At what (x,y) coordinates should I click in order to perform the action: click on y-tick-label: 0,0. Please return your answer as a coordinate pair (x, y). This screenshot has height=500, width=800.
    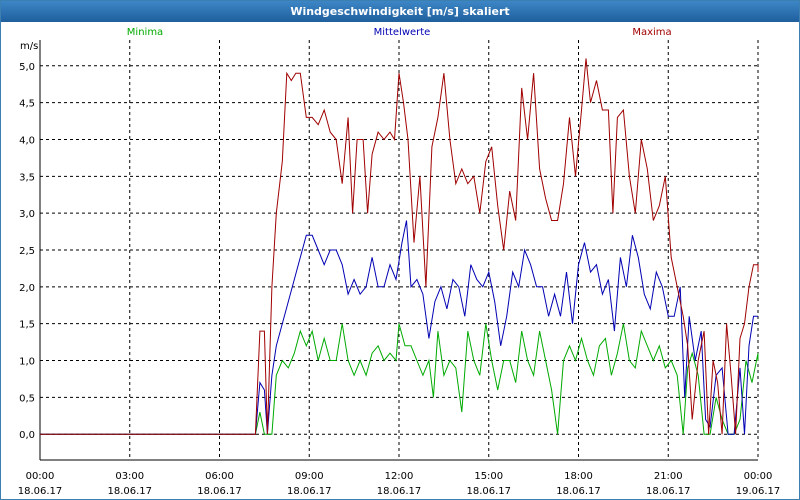
    Looking at the image, I should click on (27, 435).